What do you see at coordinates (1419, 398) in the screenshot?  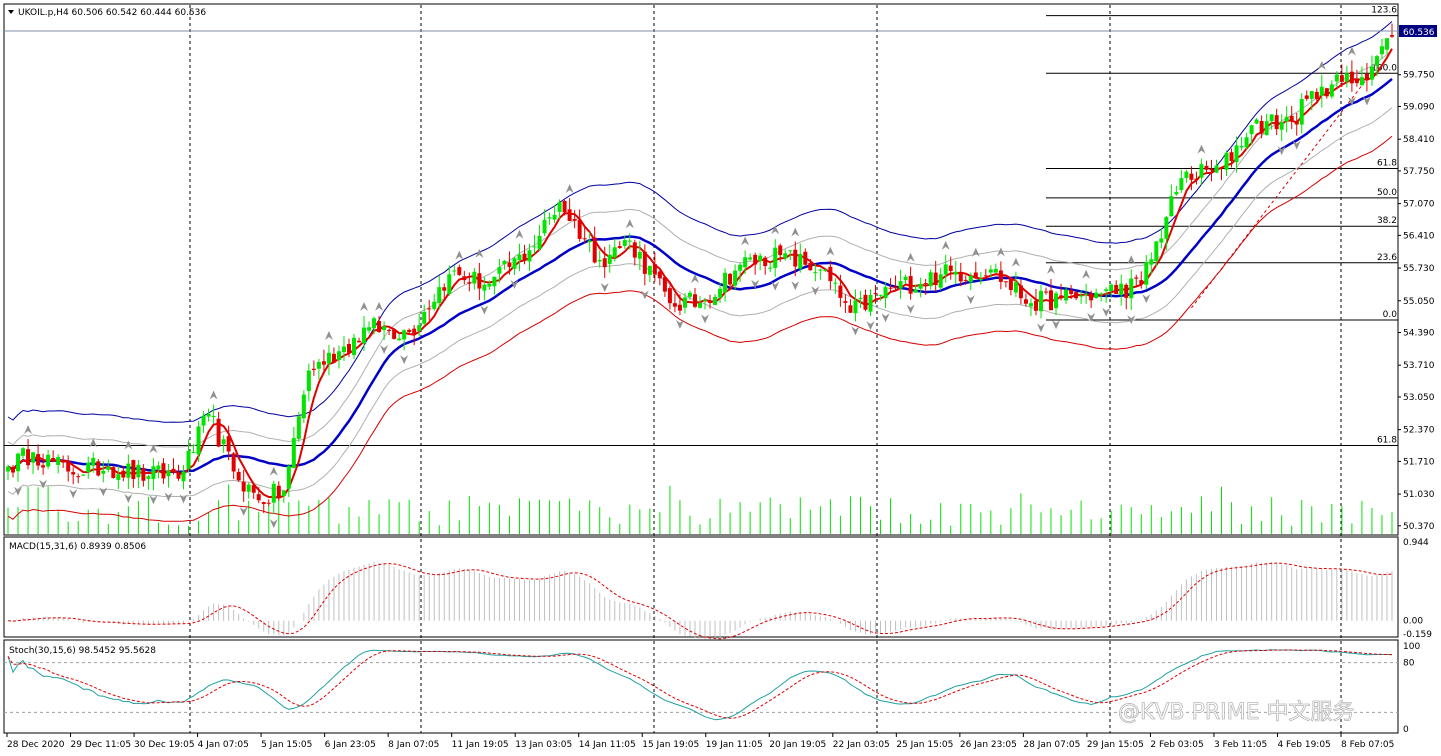 I see `price-axis-label: 53.050` at bounding box center [1419, 398].